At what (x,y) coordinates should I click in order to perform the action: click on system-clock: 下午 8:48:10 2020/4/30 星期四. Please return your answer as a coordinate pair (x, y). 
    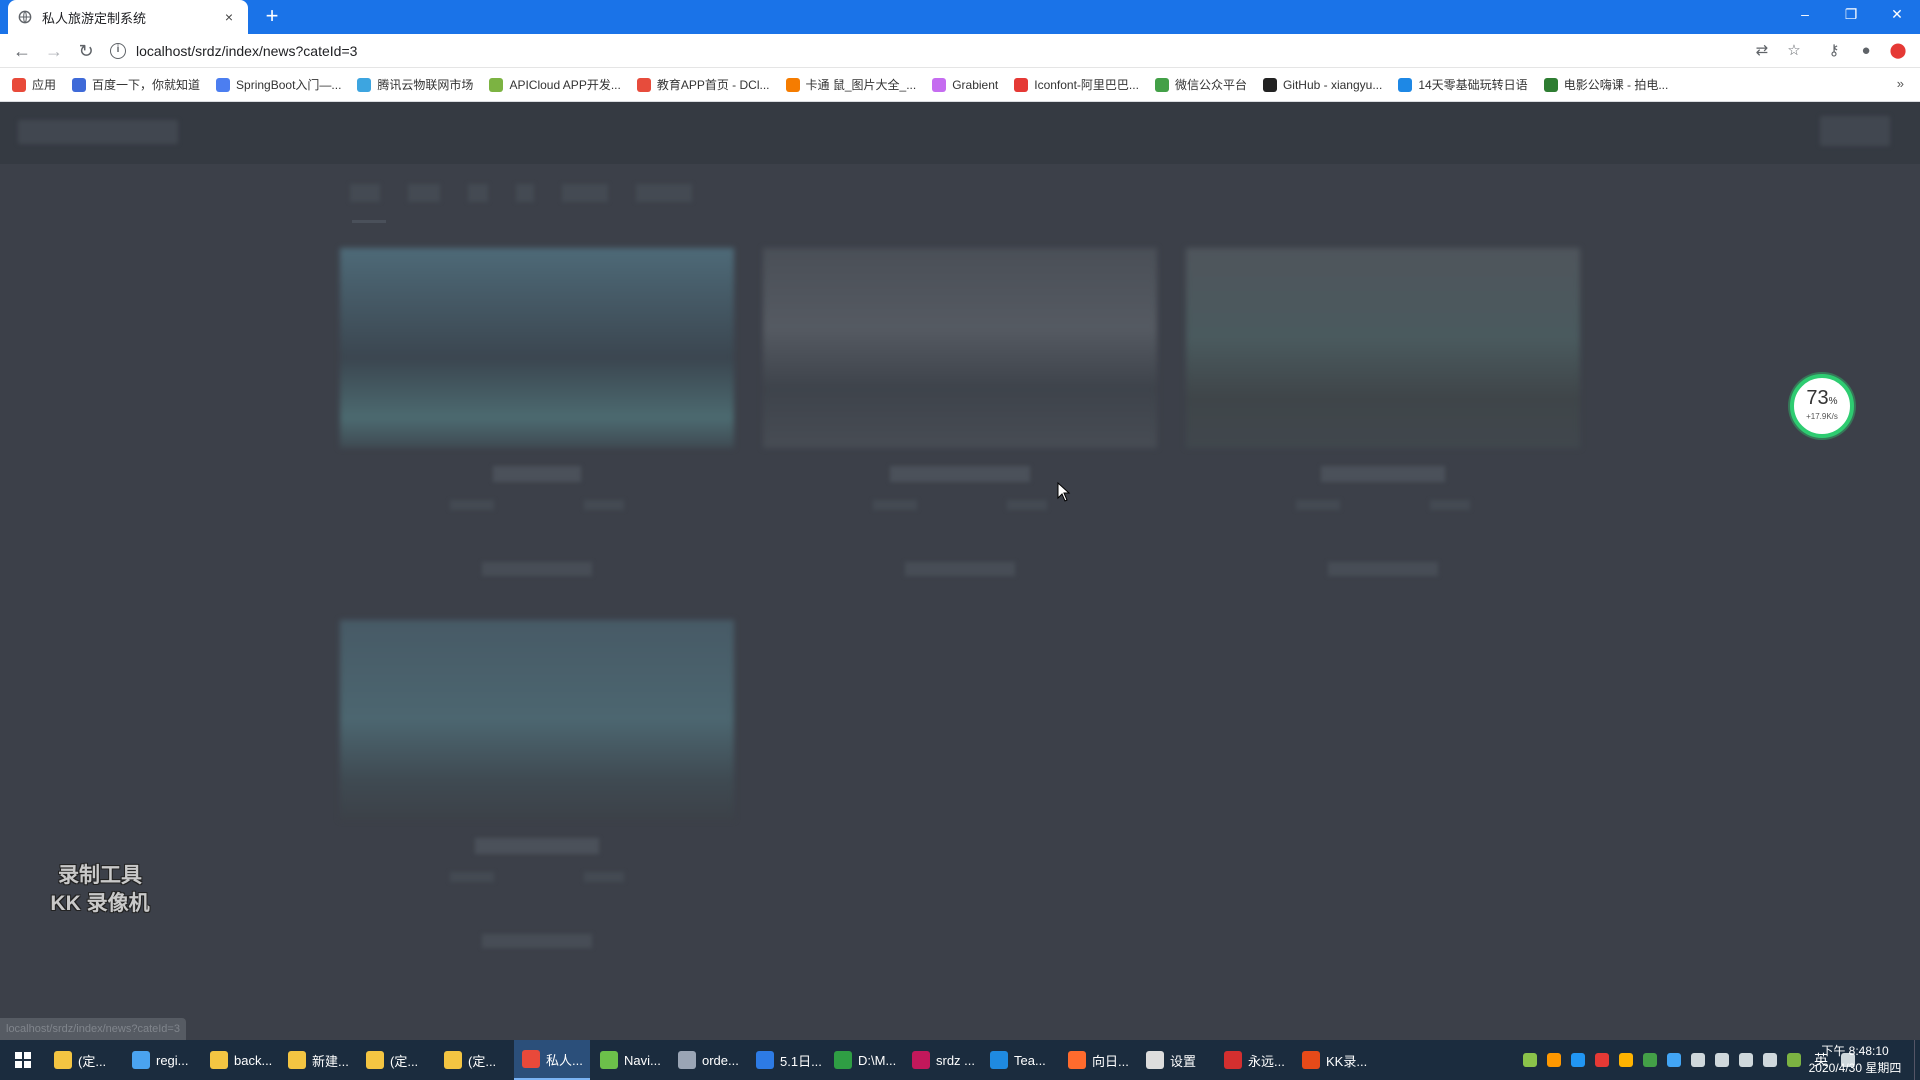
    Looking at the image, I should click on (1855, 1060).